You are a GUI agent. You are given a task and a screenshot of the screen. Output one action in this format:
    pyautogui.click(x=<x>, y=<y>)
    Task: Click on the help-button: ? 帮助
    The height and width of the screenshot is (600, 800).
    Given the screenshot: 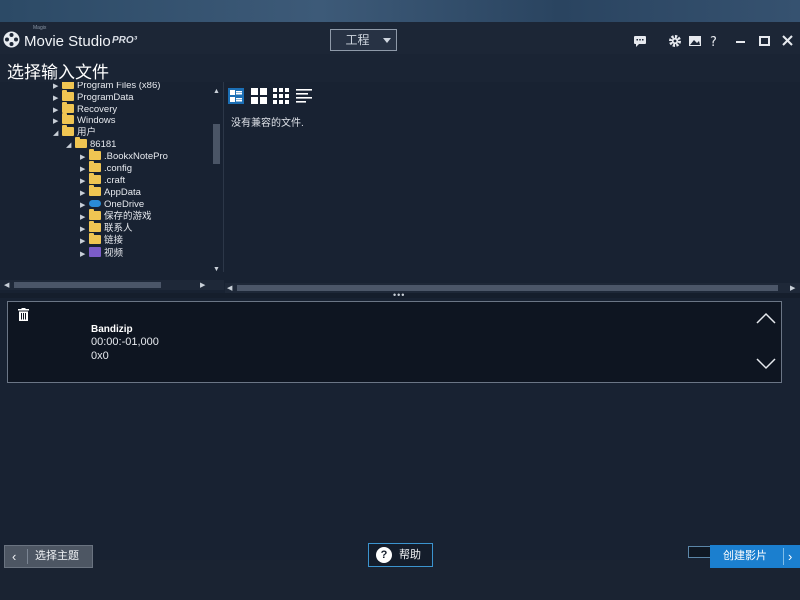 What is the action you would take?
    pyautogui.click(x=400, y=555)
    